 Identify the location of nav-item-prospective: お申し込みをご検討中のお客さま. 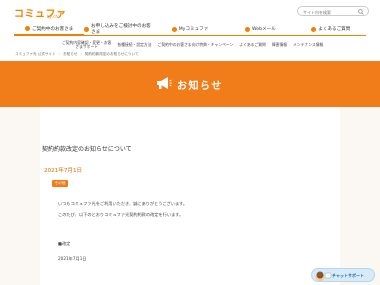
(119, 29).